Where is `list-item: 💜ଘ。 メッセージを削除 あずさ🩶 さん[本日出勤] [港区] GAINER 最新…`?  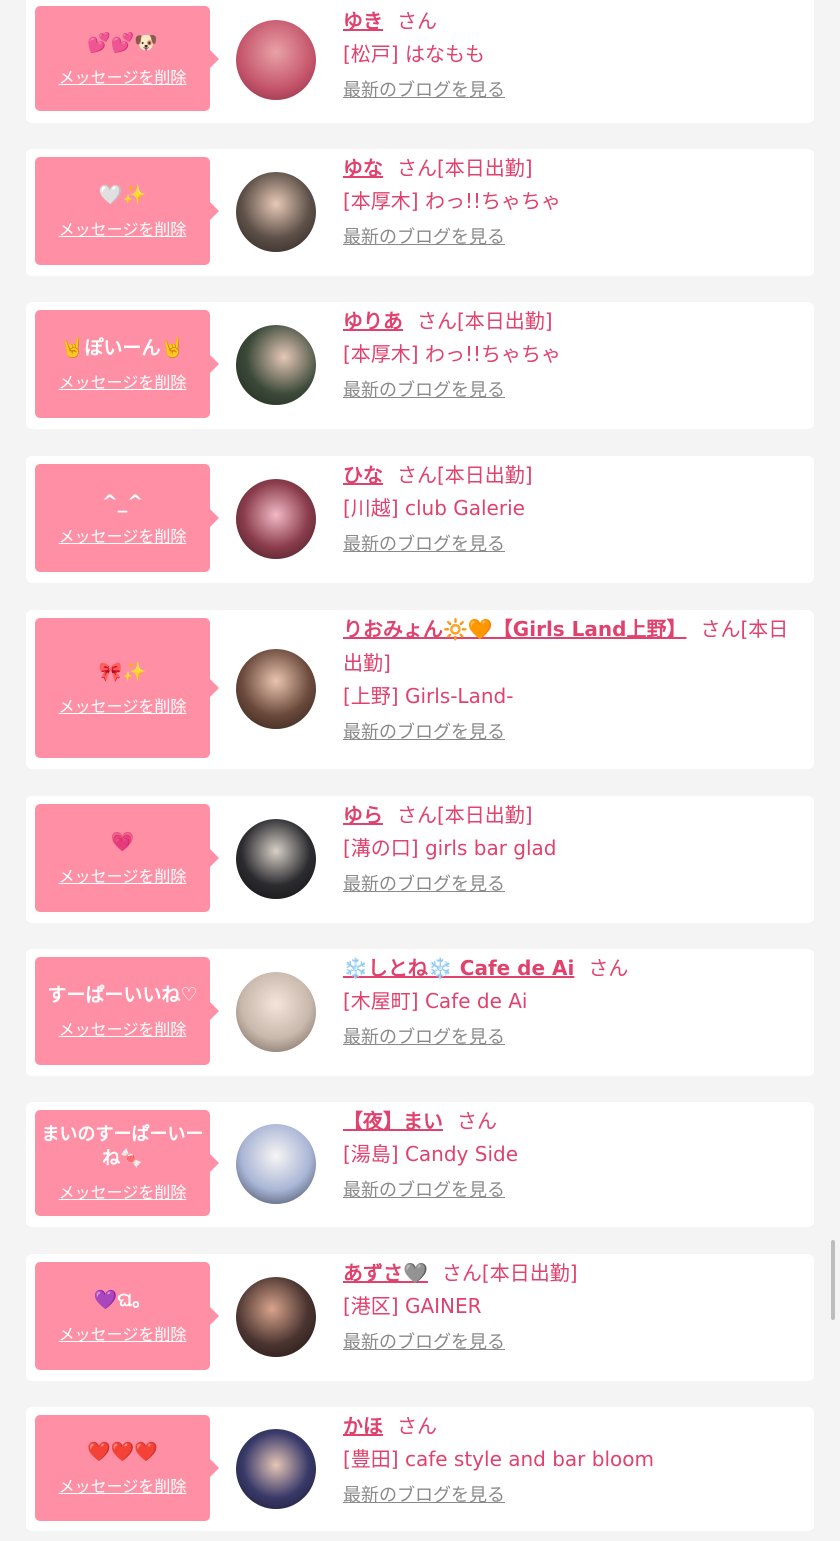 list-item: 💜ଘ。 メッセージを削除 あずさ🩶 さん[本日出勤] [港区] GAINER 最新… is located at coordinates (420, 1317).